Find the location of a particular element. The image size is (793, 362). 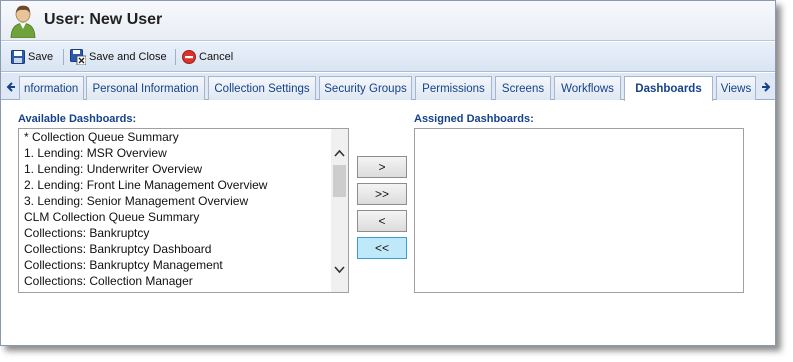

toolbar: Save Save and Close Cancel is located at coordinates (388, 57).